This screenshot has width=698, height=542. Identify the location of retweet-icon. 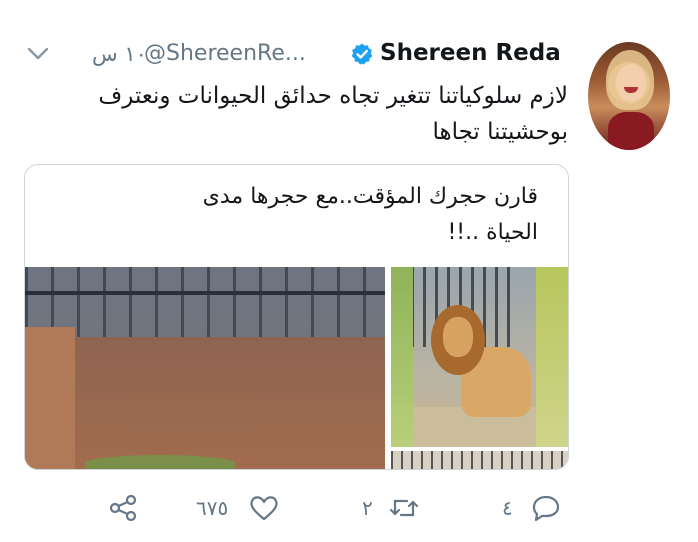
(404, 508).